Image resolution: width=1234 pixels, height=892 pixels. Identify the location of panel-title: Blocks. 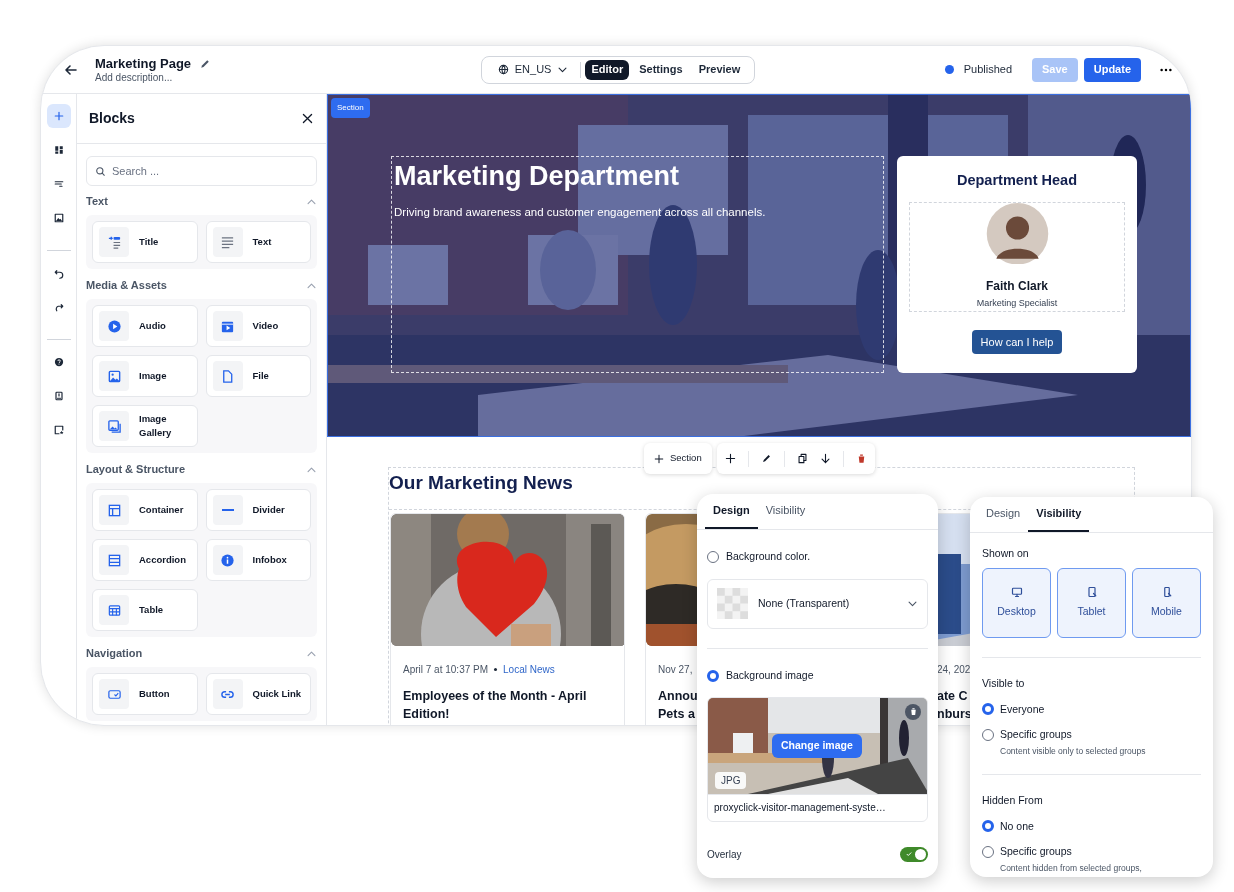
(112, 118).